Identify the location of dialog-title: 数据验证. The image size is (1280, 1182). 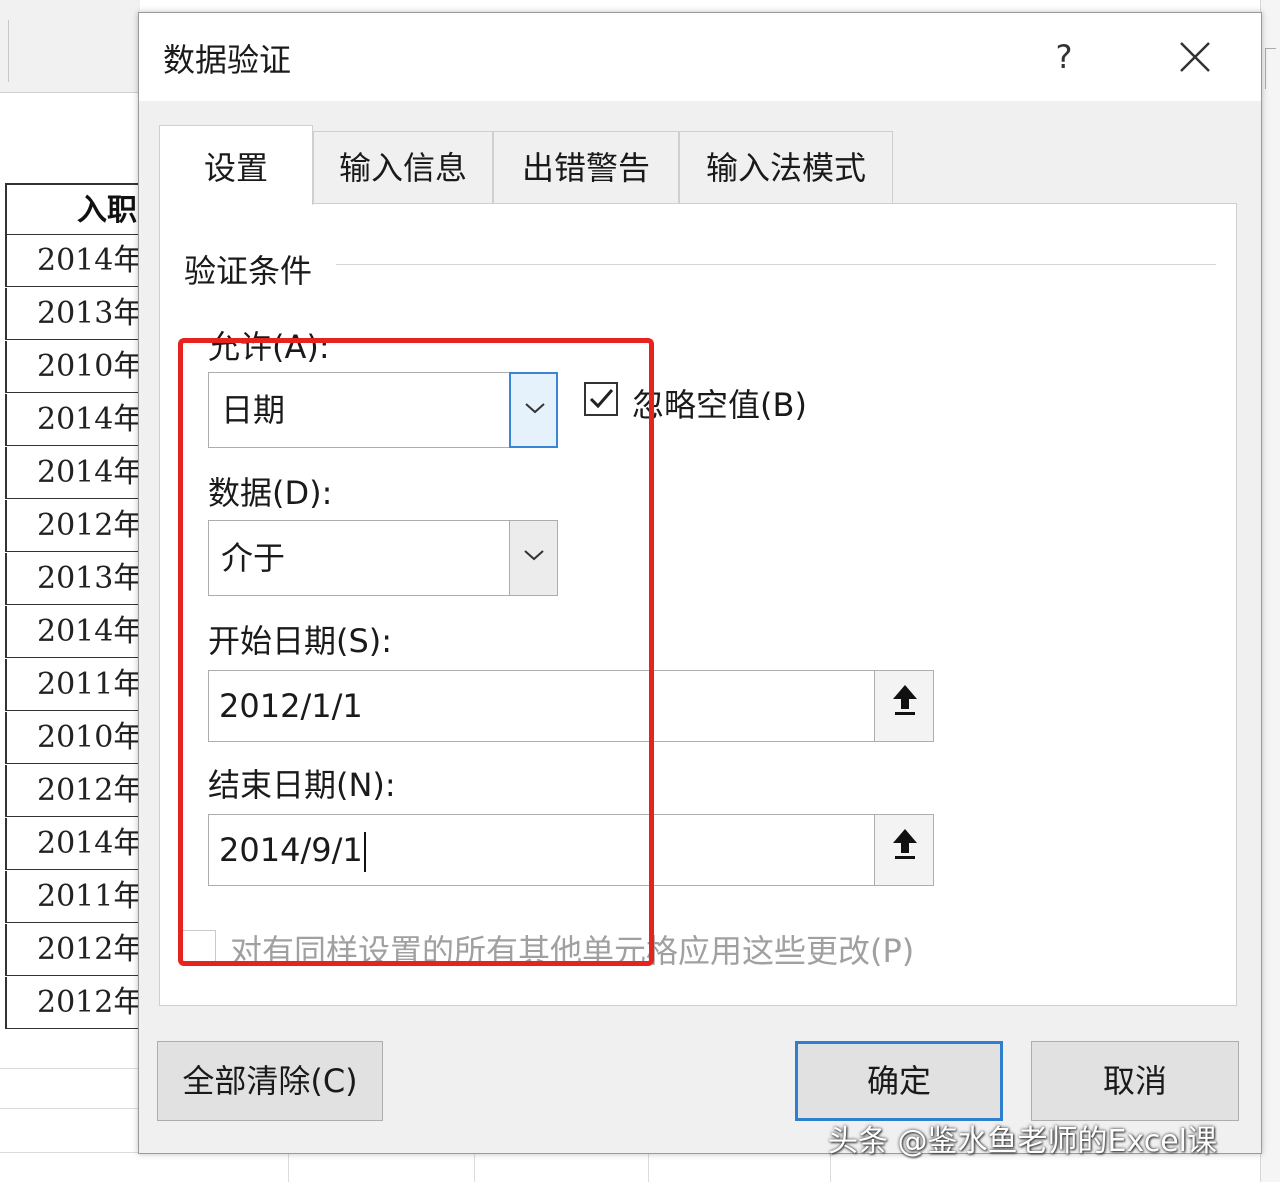
(227, 60).